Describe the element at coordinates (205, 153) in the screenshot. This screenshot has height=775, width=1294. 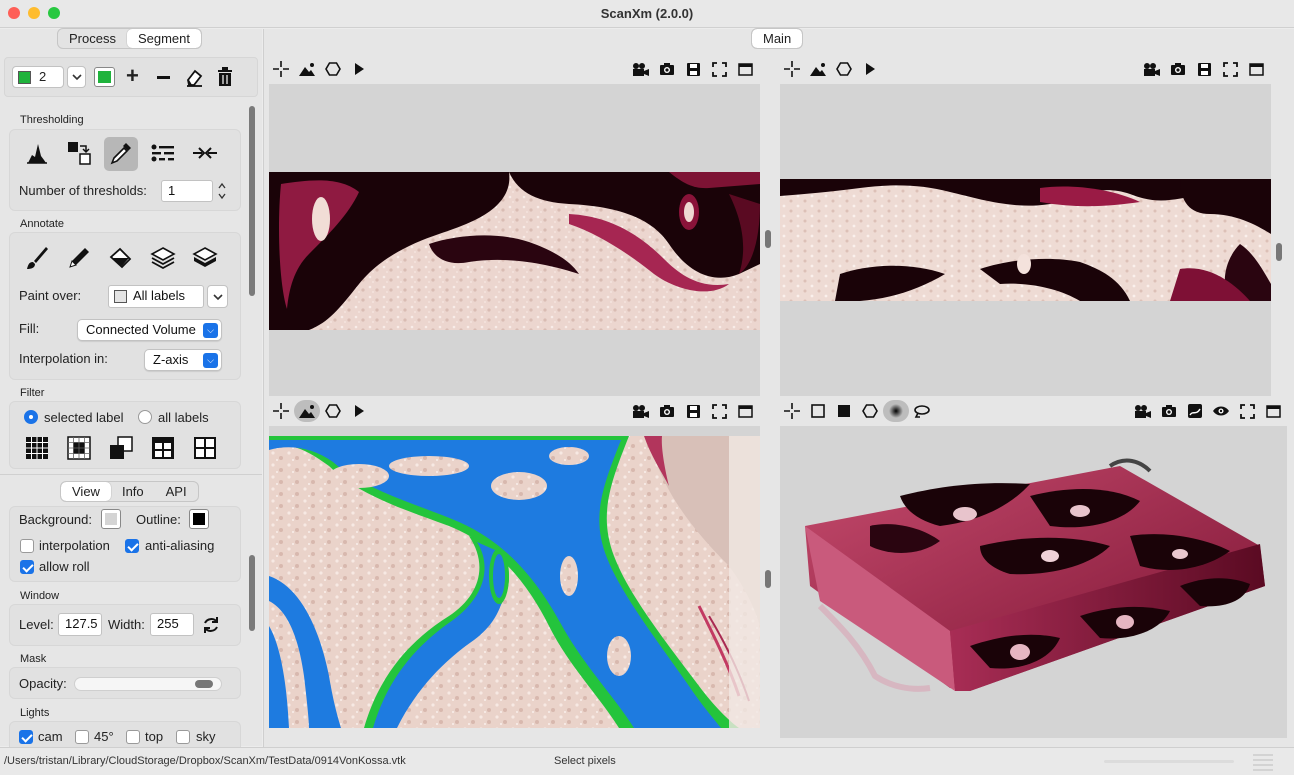
I see `threshold-merge-button` at that location.